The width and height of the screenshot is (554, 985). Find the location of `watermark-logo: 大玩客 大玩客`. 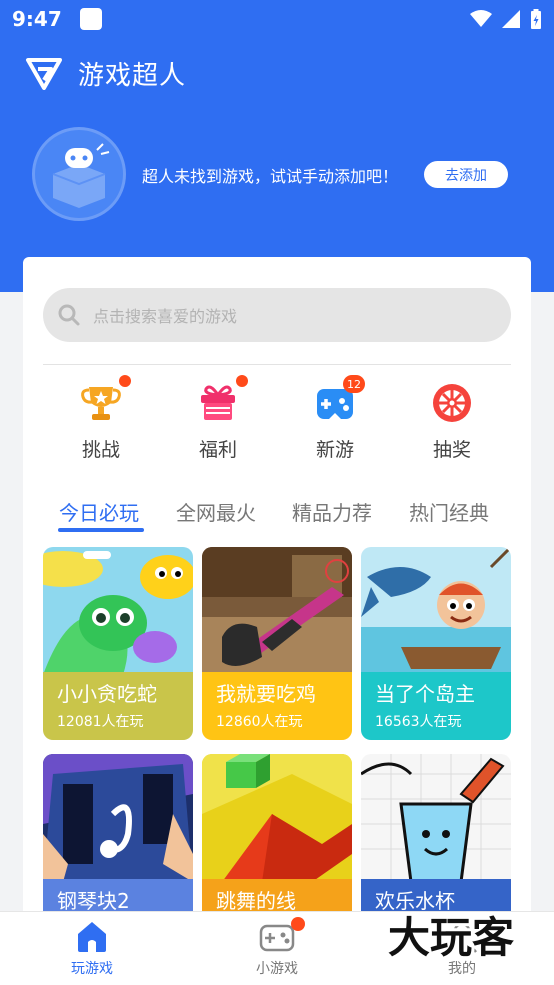

watermark-logo: 大玩客 大玩客 is located at coordinates (451, 937).